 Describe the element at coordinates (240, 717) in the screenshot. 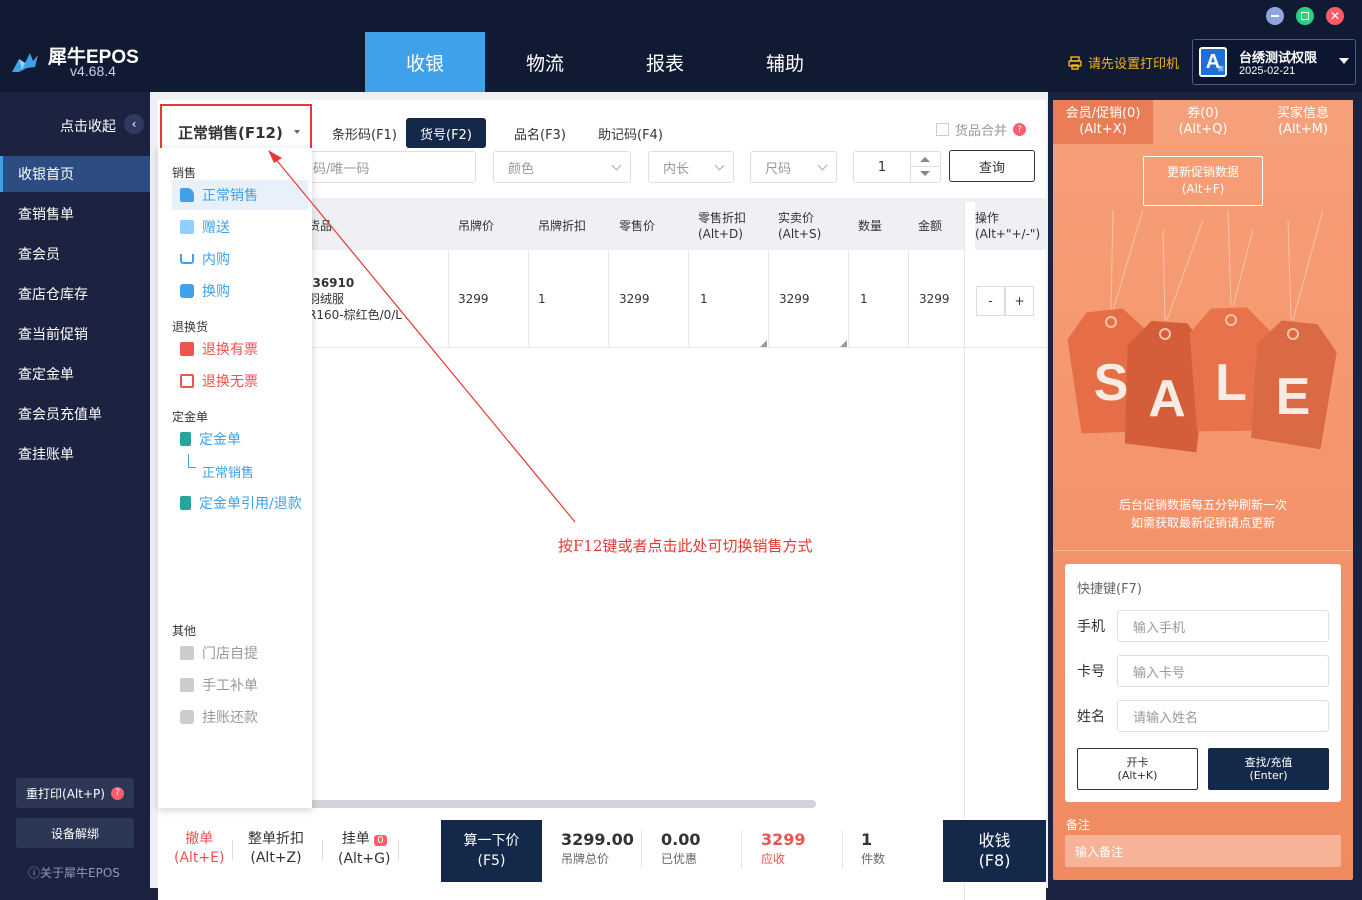

I see `menu-item-credit-repayment: 挂账还款` at that location.